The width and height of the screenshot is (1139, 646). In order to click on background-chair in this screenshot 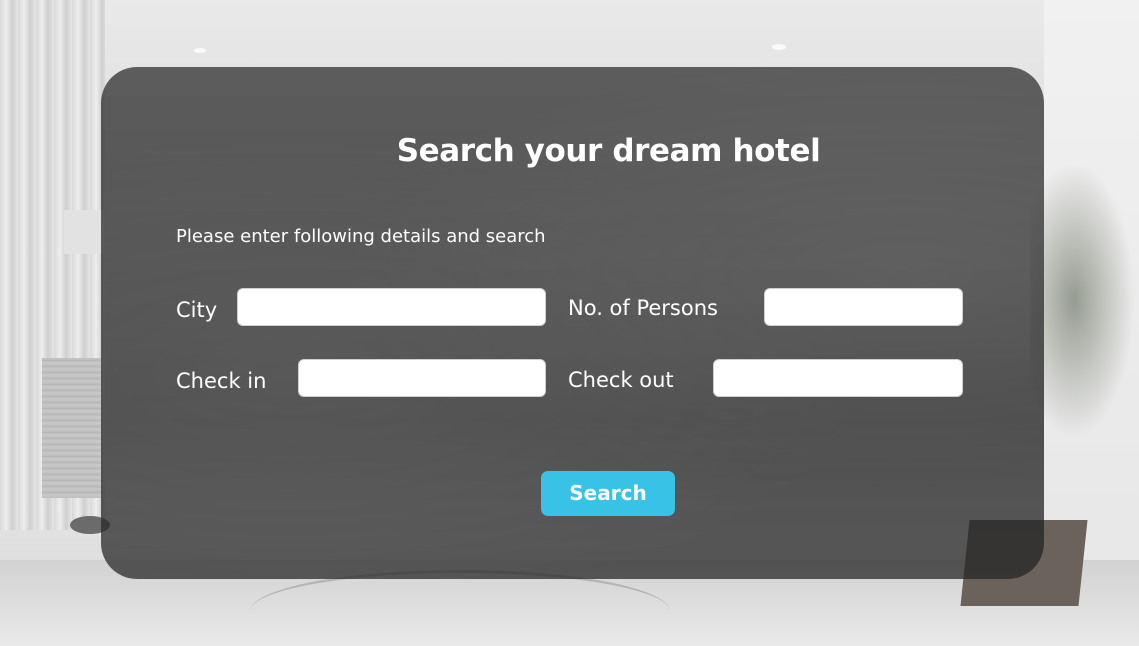, I will do `click(460, 608)`.